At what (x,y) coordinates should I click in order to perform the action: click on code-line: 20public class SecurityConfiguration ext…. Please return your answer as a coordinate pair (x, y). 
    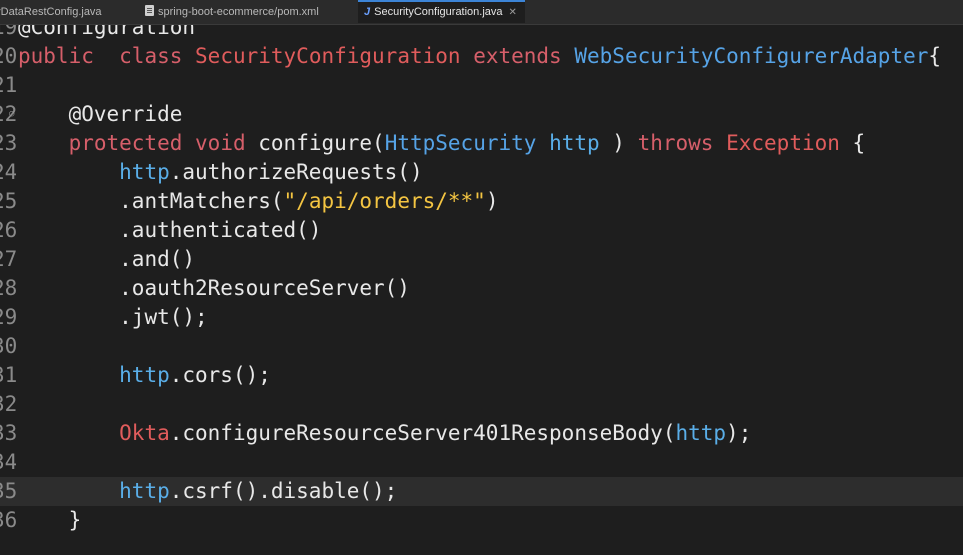
    Looking at the image, I should click on (481, 56).